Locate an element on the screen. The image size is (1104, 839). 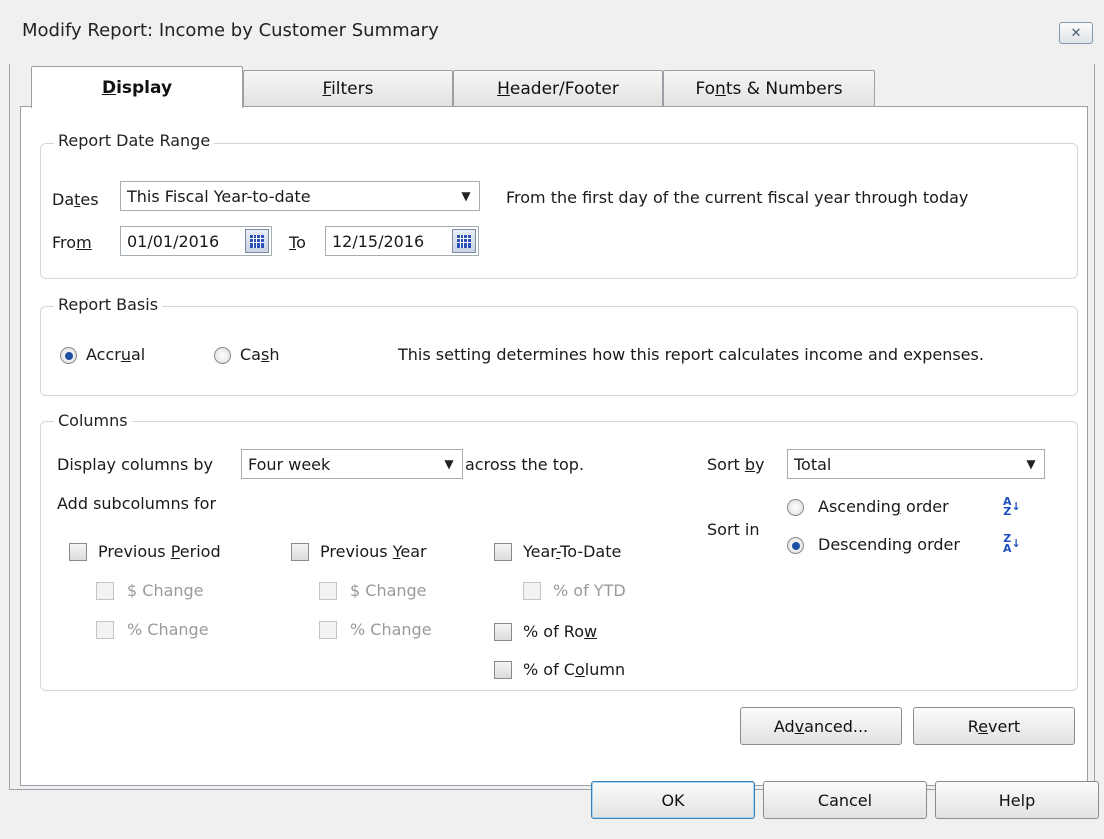
previous-year-checkbox is located at coordinates (300, 552).